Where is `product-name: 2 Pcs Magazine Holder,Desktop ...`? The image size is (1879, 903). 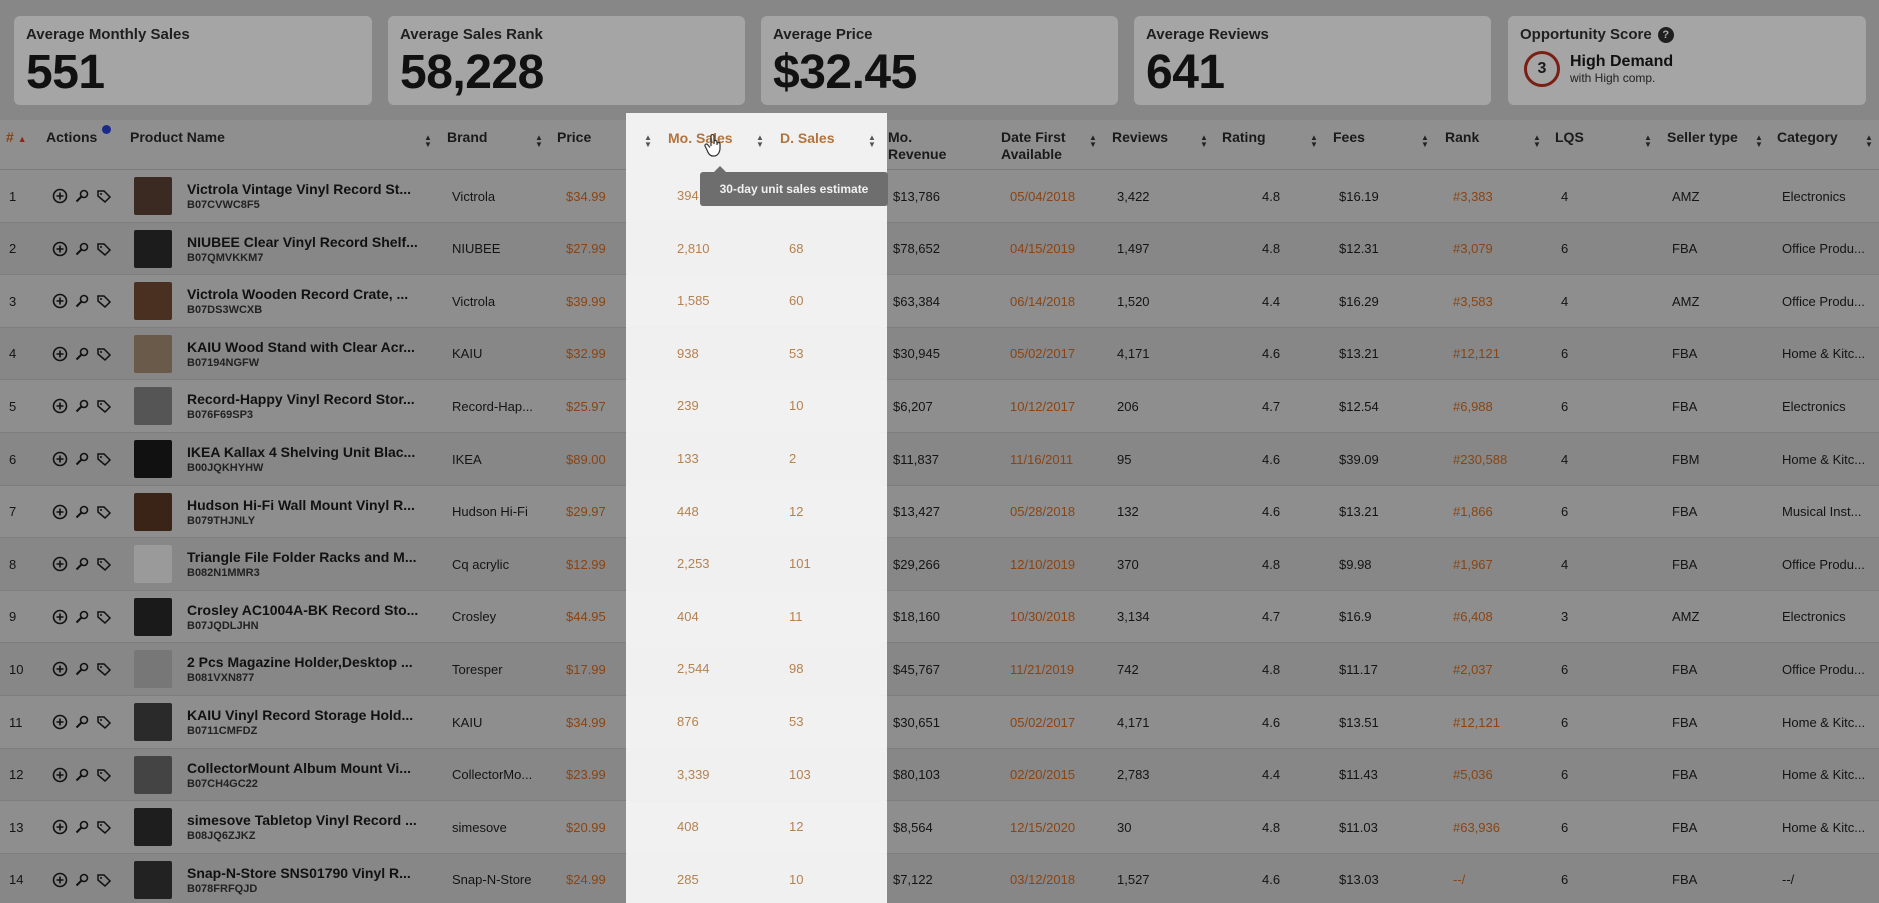 product-name: 2 Pcs Magazine Holder,Desktop ... is located at coordinates (300, 662).